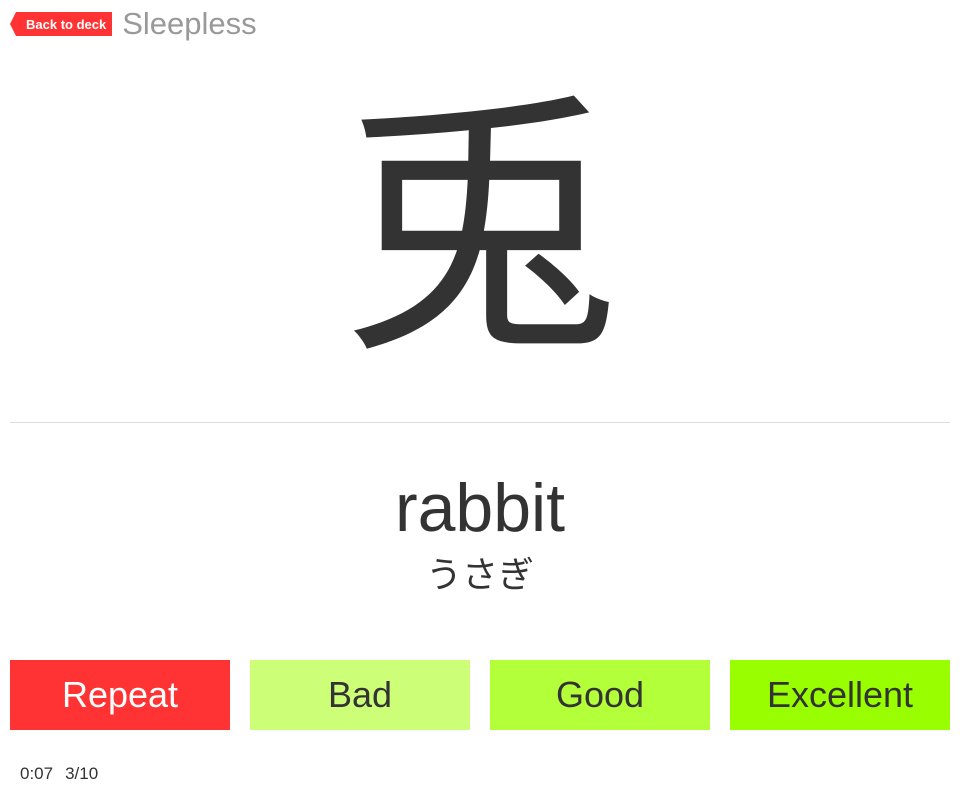  What do you see at coordinates (189, 23) in the screenshot?
I see `deck-title: Sleepless` at bounding box center [189, 23].